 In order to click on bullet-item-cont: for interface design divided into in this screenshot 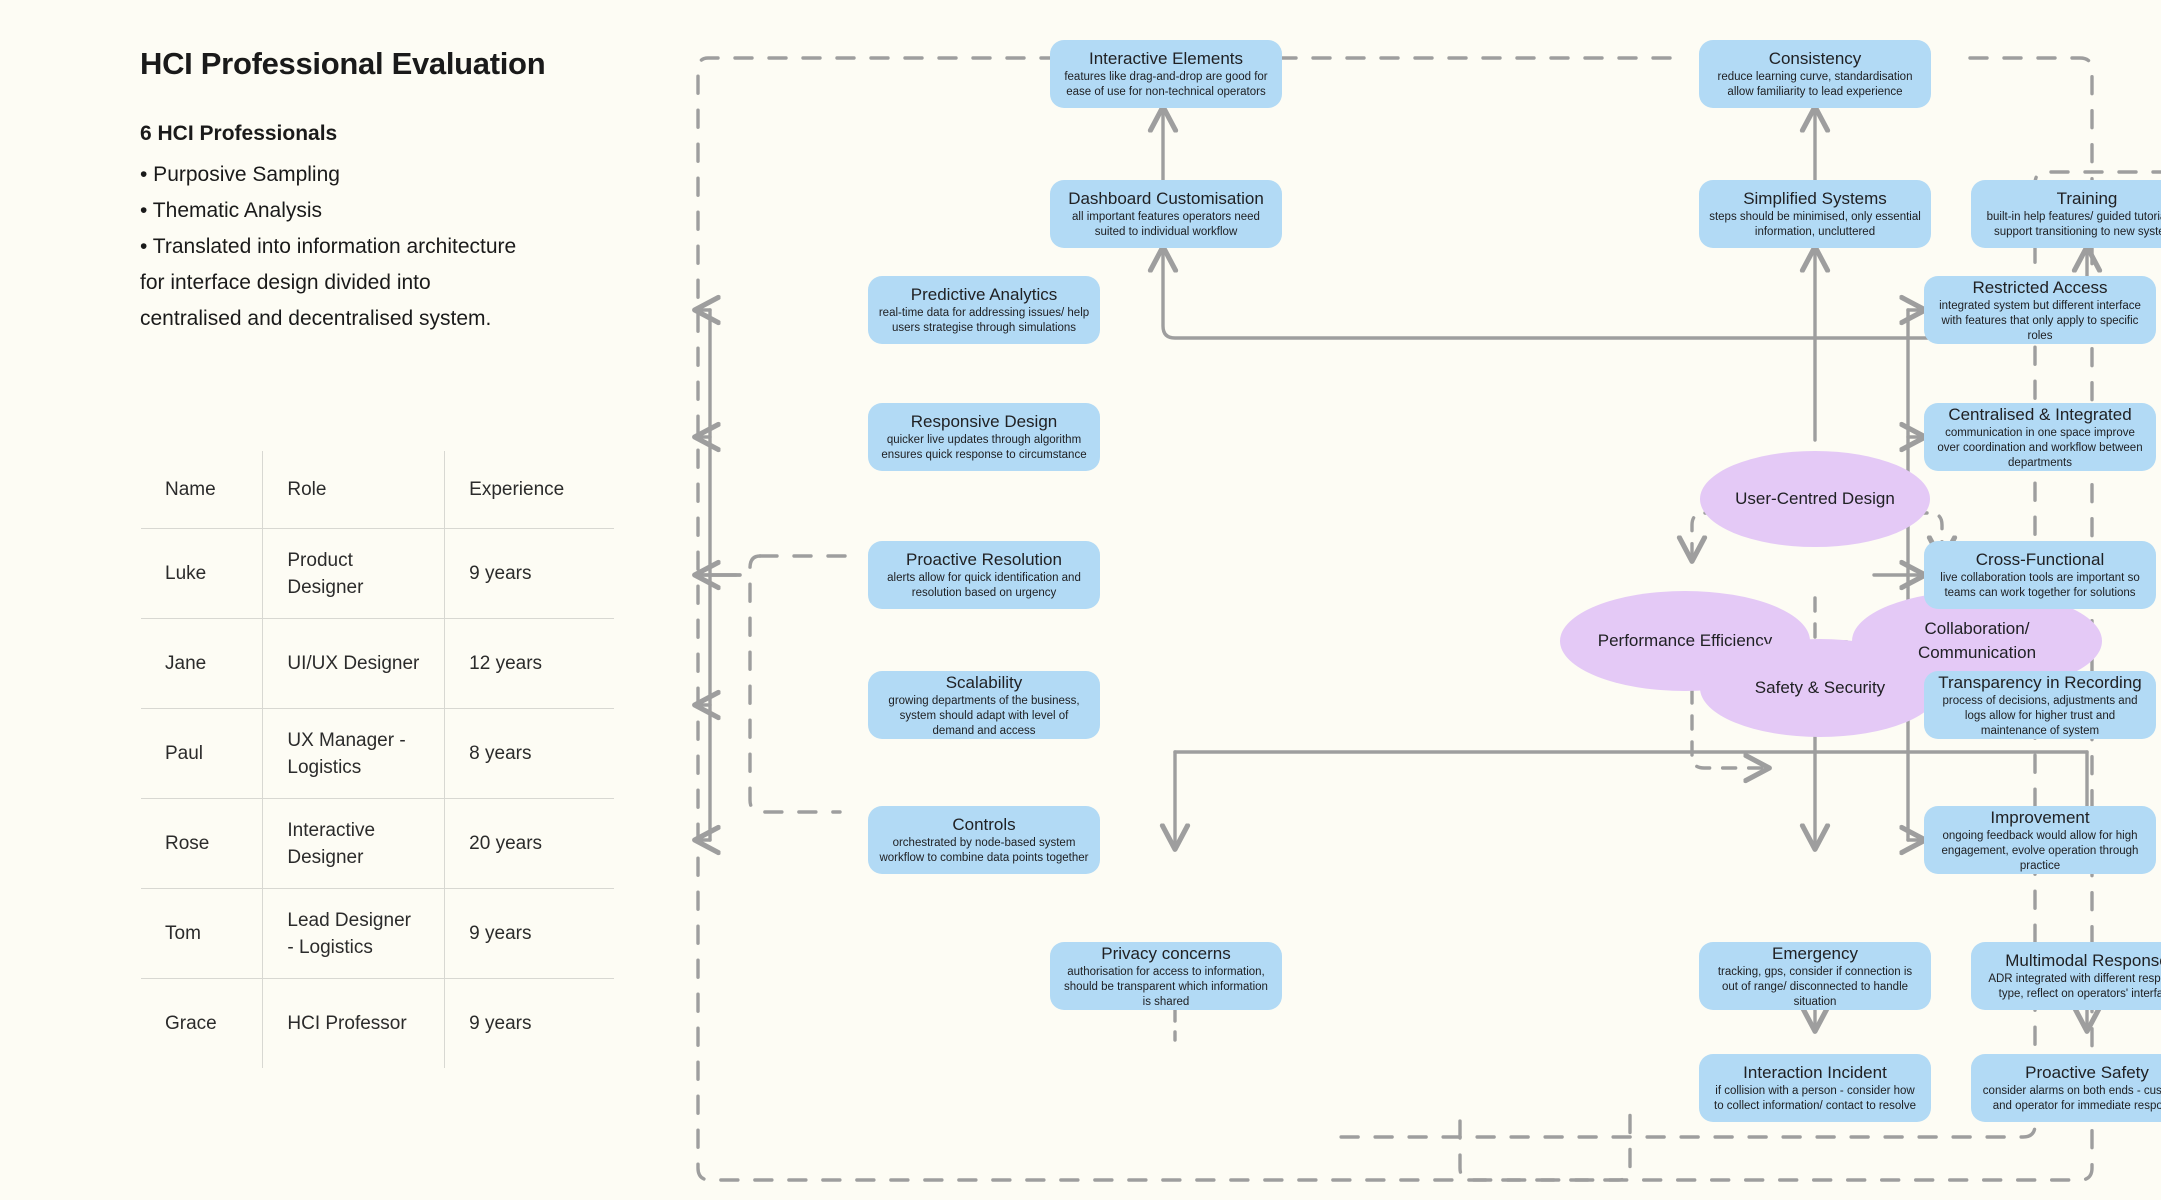, I will do `click(285, 282)`.